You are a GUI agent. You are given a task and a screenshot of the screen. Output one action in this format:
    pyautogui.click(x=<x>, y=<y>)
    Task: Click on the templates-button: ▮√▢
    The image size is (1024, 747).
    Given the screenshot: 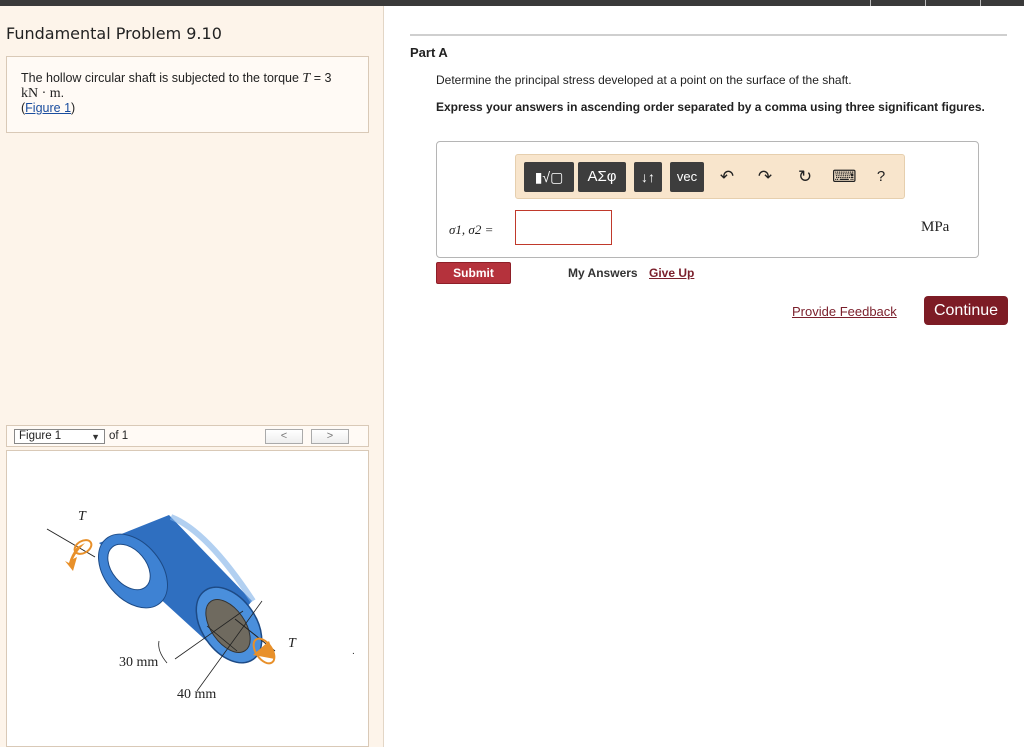 What is the action you would take?
    pyautogui.click(x=549, y=177)
    